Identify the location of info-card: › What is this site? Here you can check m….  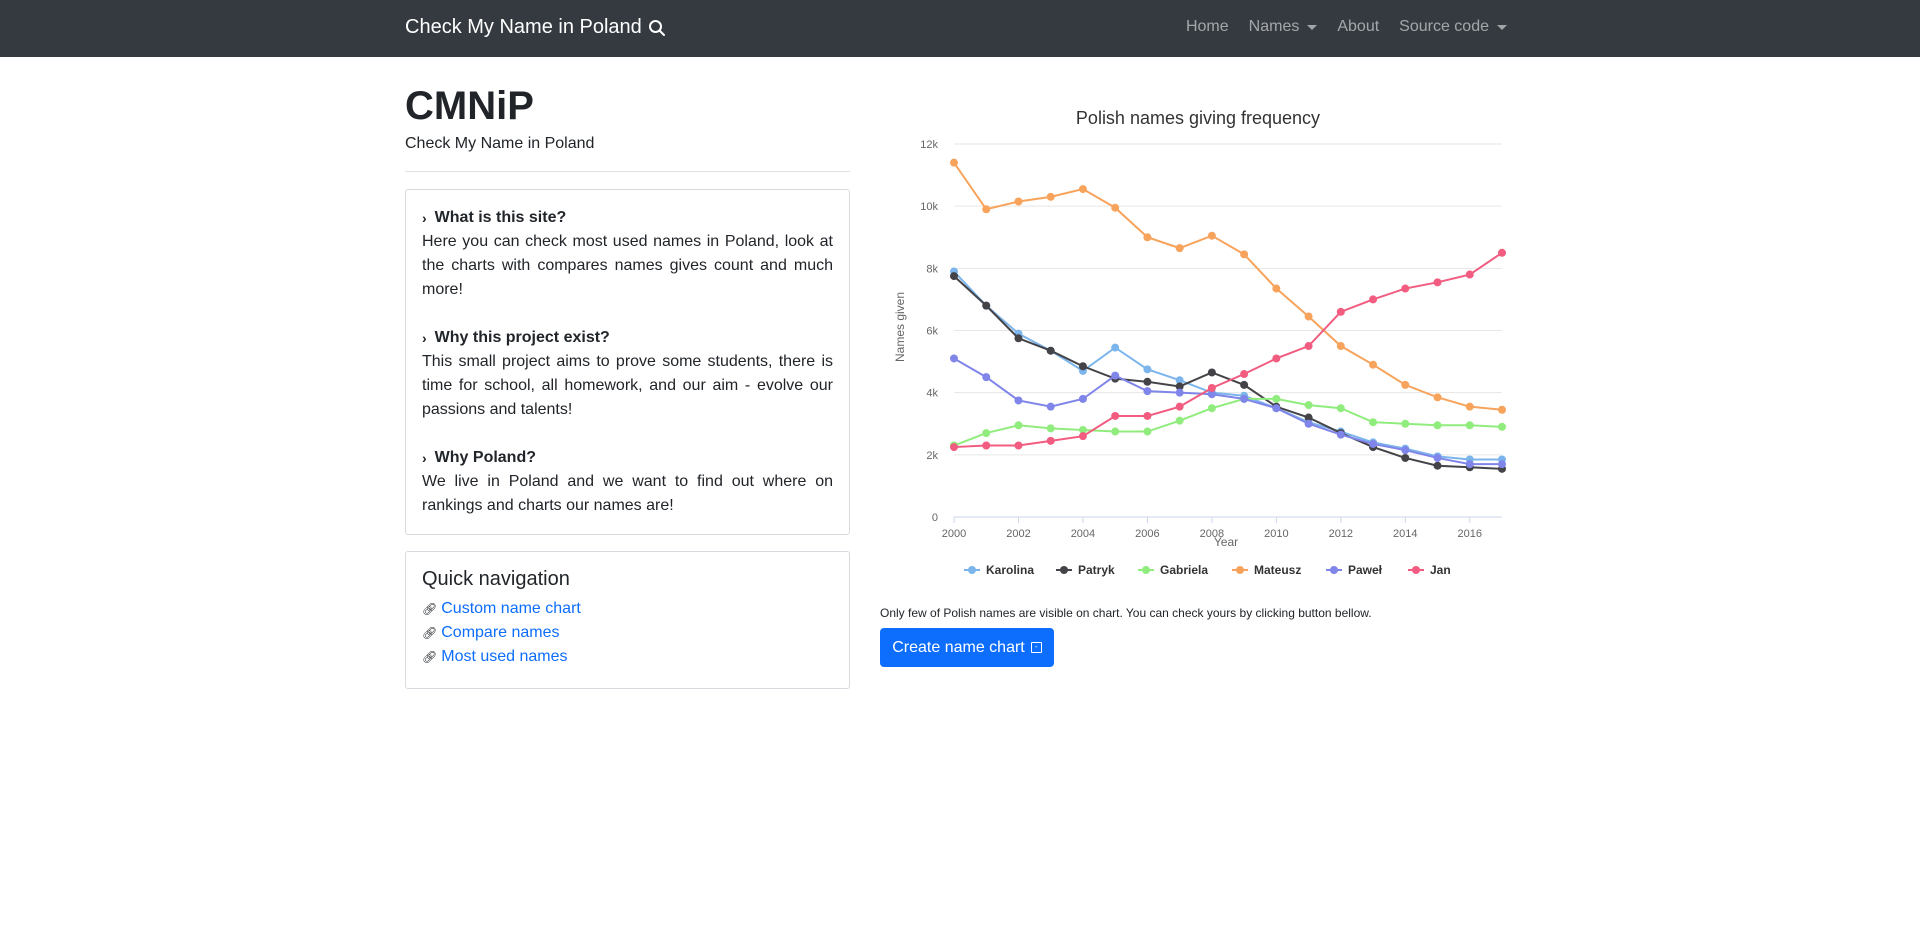
(627, 362).